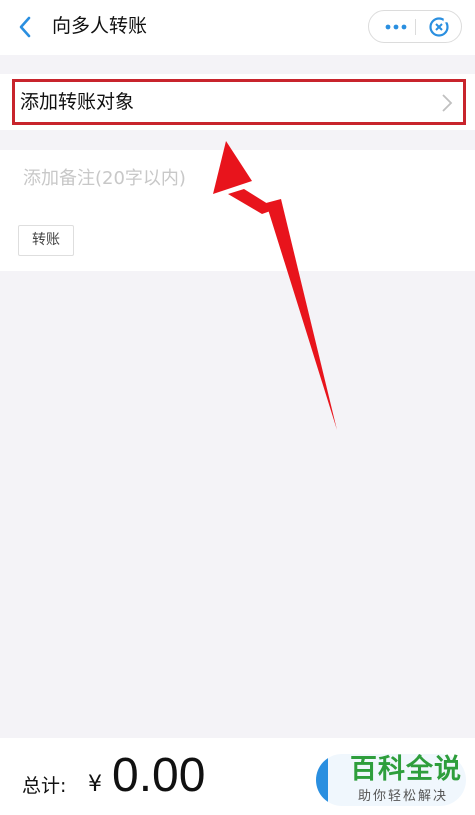 This screenshot has width=475, height=815. What do you see at coordinates (439, 27) in the screenshot?
I see `mini-program-close-icon` at bounding box center [439, 27].